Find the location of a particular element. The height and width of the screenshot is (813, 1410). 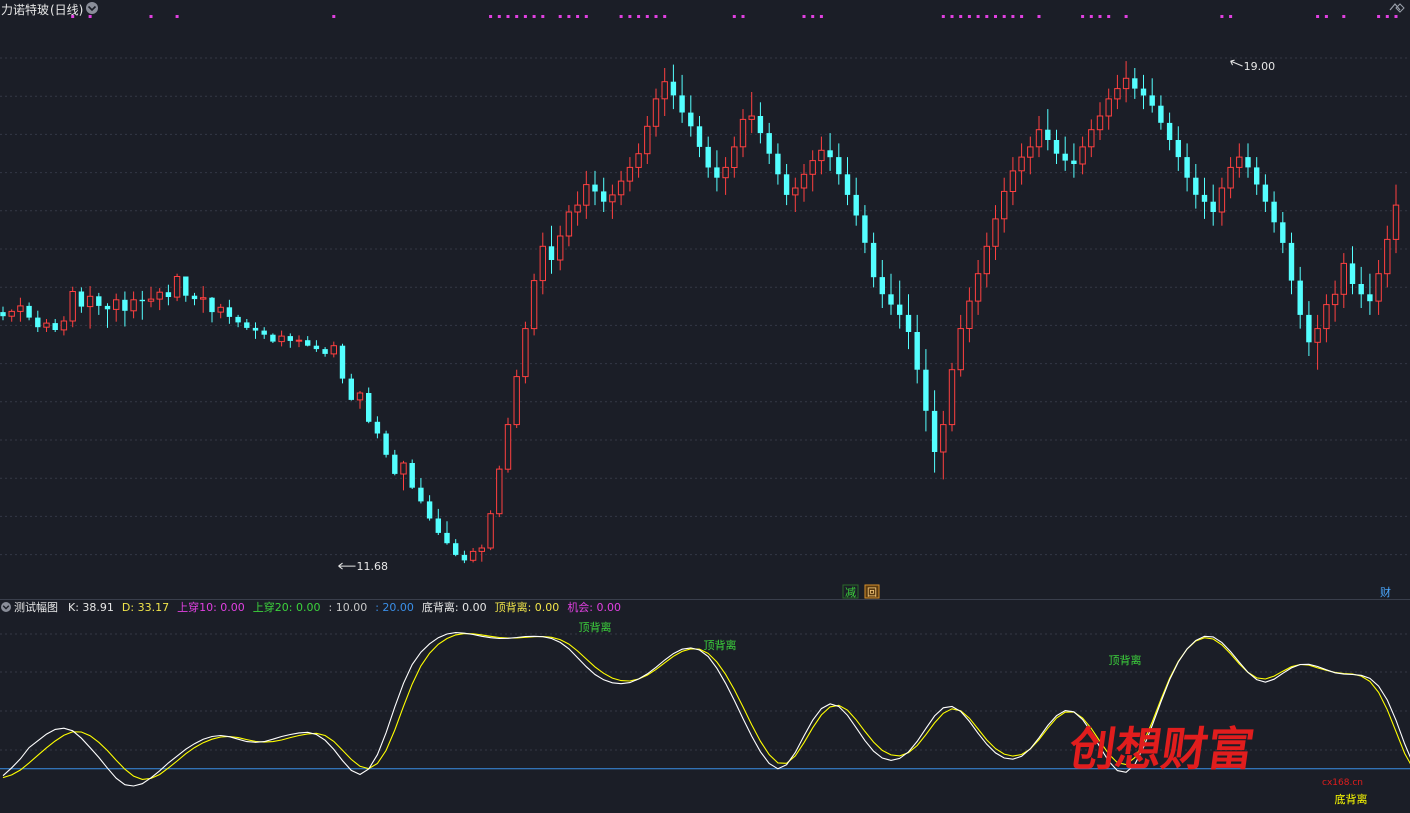

indicator-value-1: D: 33.17 is located at coordinates (145, 607).